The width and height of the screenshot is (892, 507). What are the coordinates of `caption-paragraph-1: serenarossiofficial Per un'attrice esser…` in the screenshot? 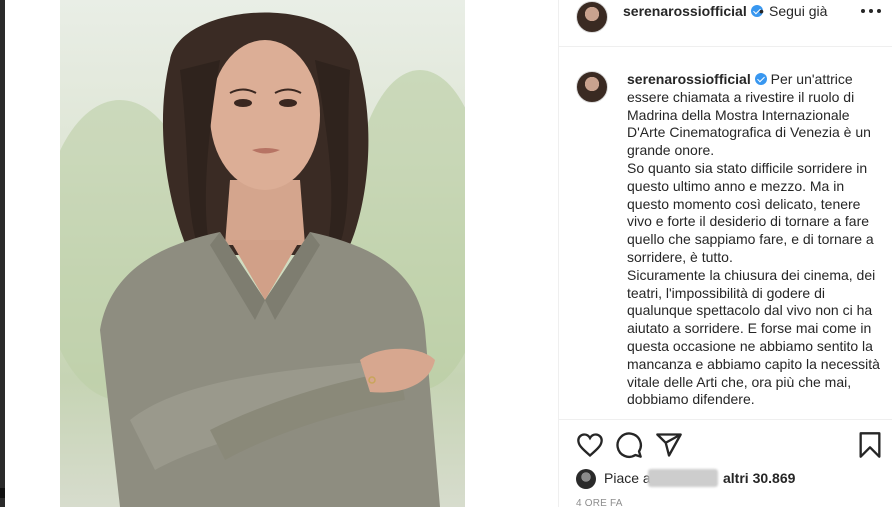 It's located at (758, 115).